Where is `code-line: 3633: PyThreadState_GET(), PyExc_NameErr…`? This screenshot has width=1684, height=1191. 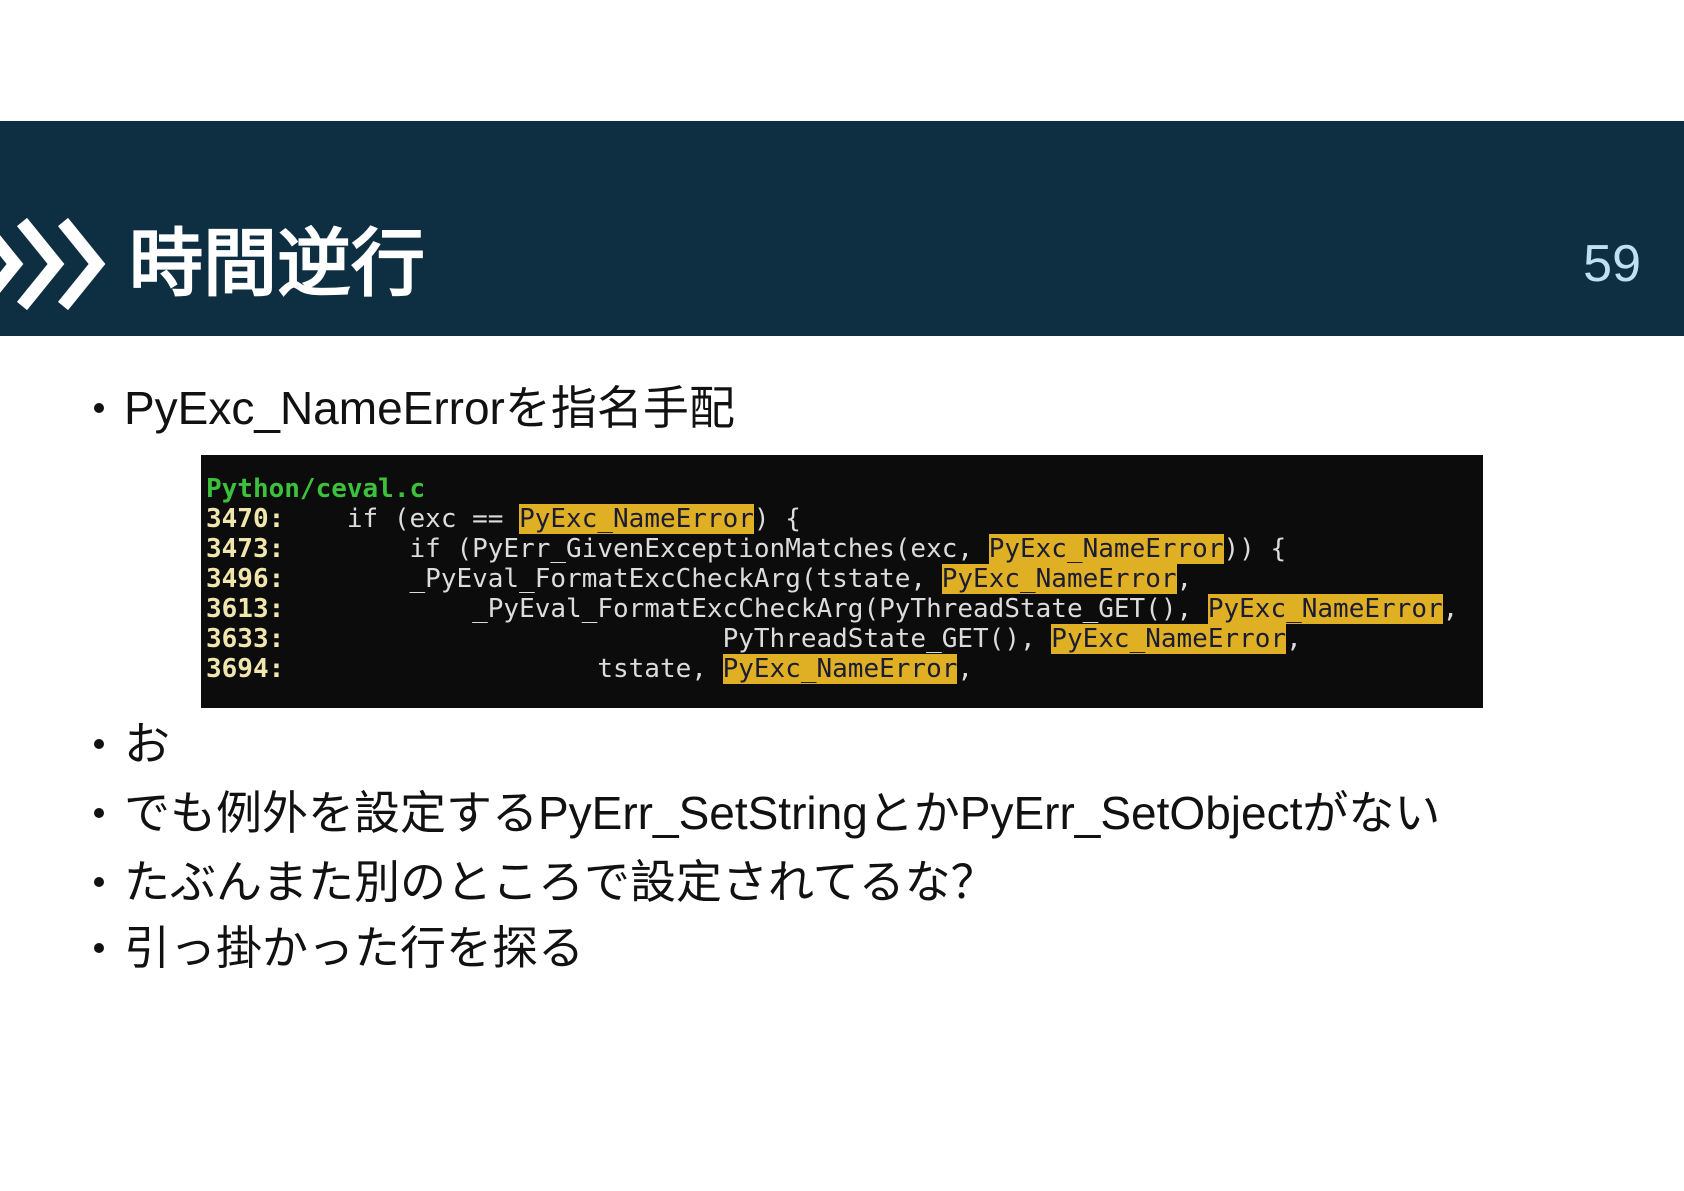
code-line: 3633: PyThreadState_GET(), PyExc_NameErr… is located at coordinates (844, 639).